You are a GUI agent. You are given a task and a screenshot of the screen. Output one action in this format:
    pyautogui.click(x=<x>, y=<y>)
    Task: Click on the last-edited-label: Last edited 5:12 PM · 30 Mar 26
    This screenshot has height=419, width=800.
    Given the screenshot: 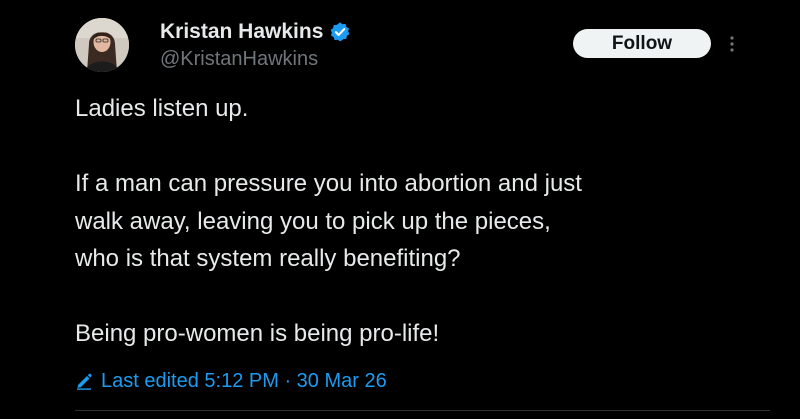 What is the action you would take?
    pyautogui.click(x=244, y=380)
    